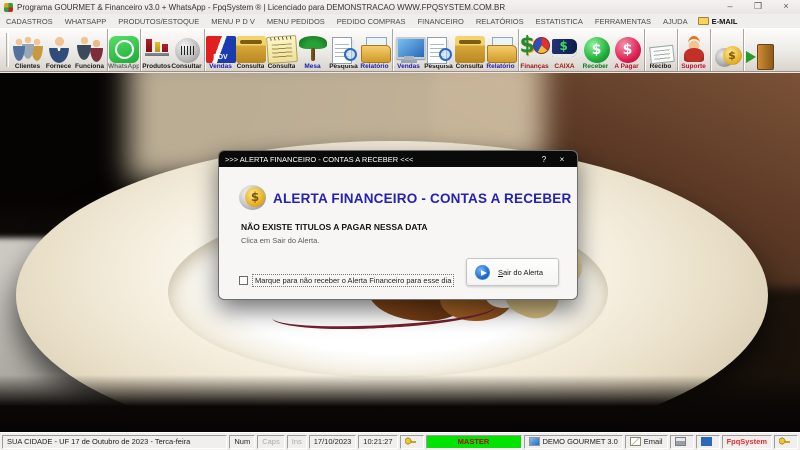  I want to click on toolbar-caixa: CAIXA, so click(564, 50).